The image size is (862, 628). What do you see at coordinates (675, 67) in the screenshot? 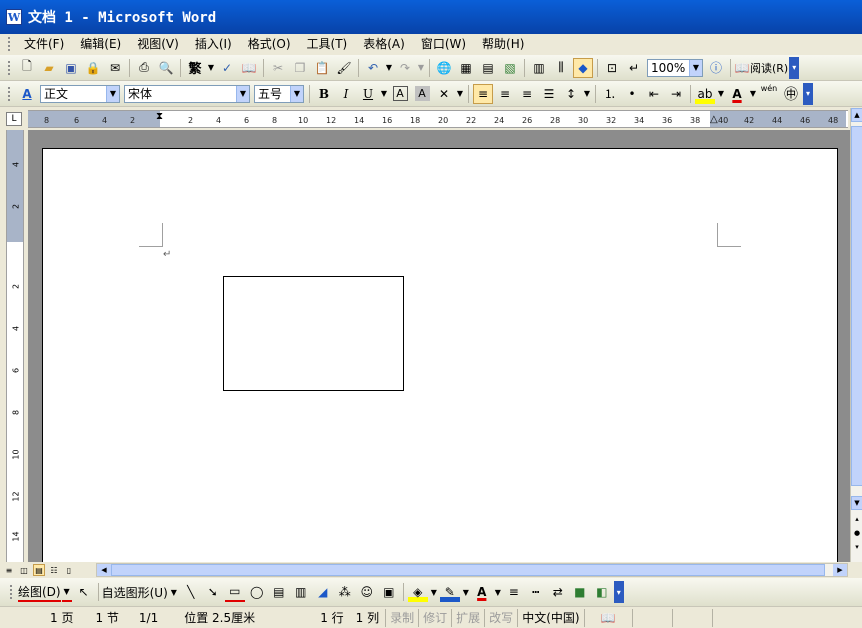
I see `zoom-select: 100% ▼` at bounding box center [675, 67].